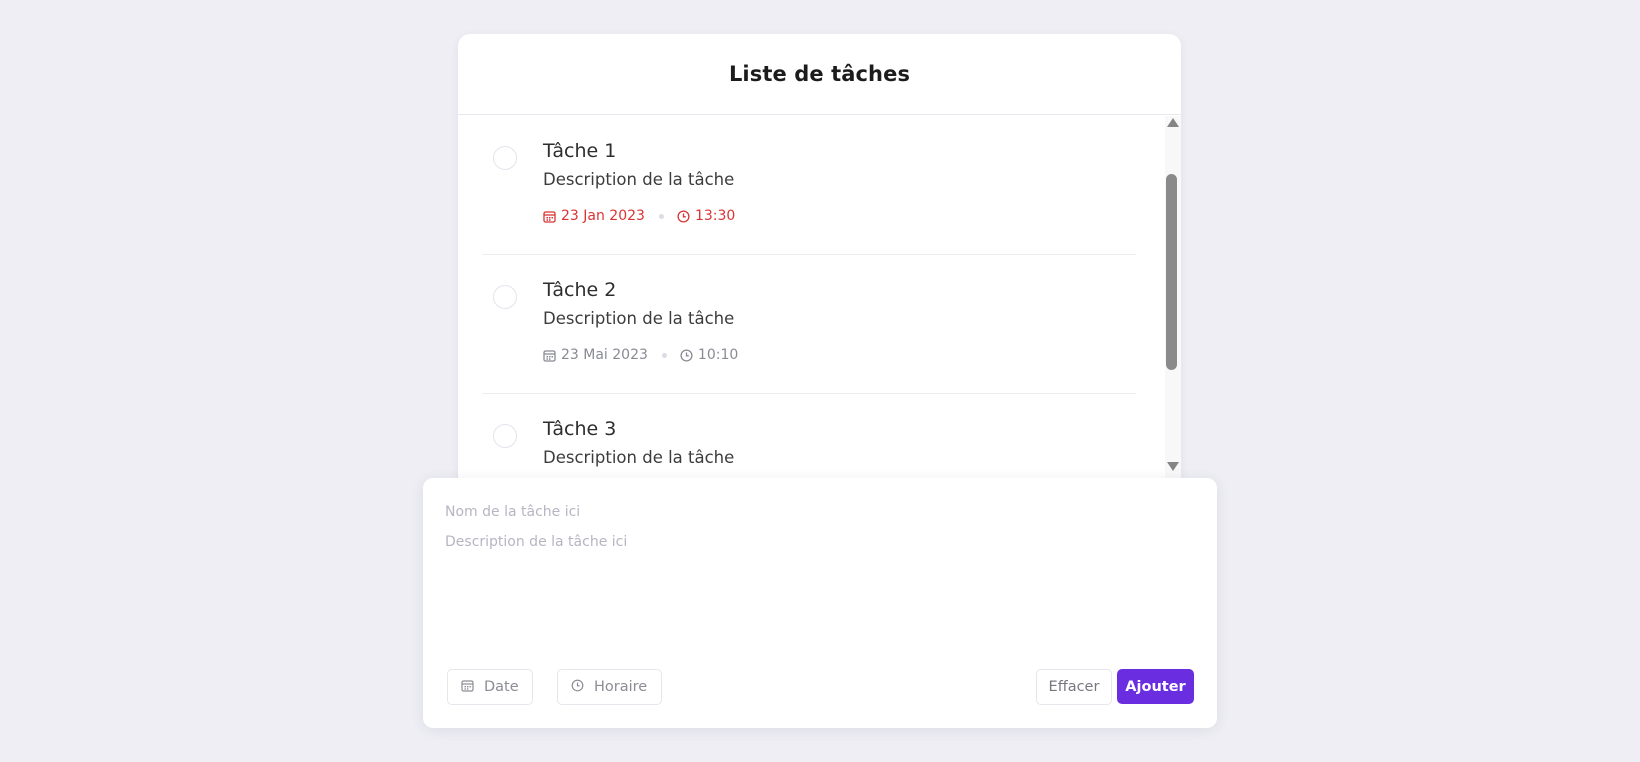 The image size is (1640, 762). I want to click on task-time: 13:30, so click(706, 216).